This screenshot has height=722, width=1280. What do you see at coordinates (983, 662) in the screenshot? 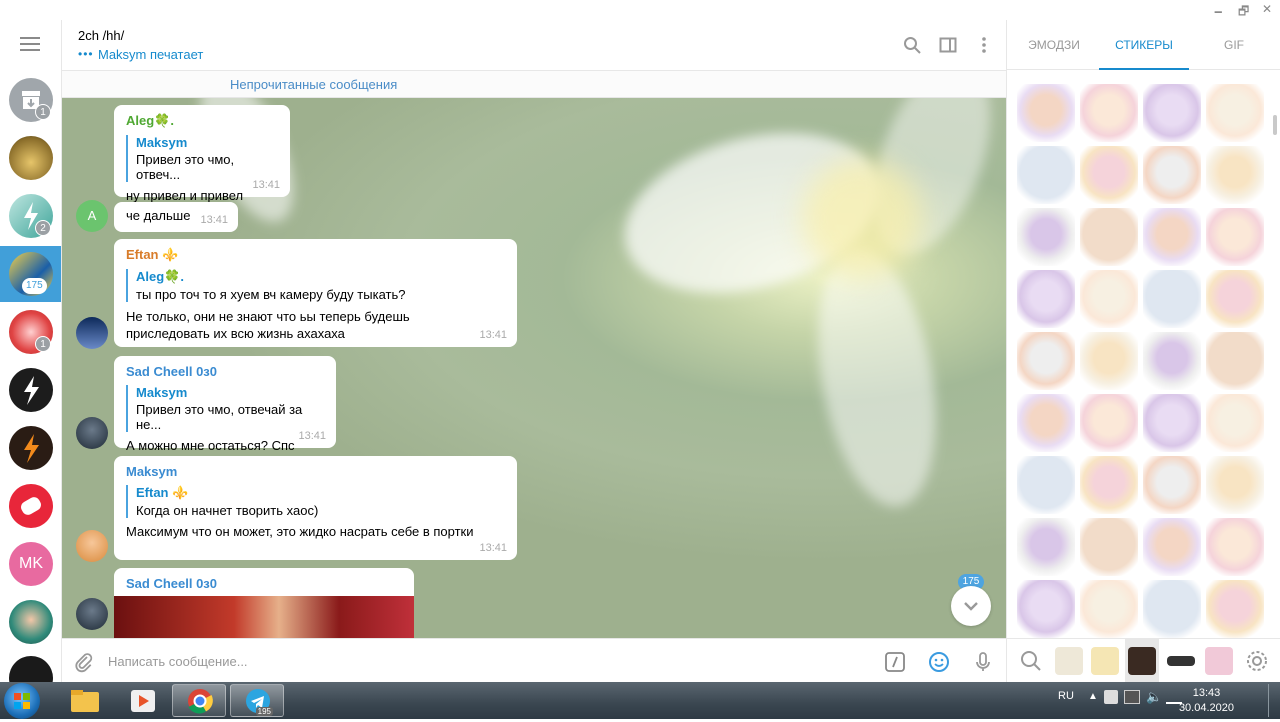
I see `microphone-icon` at bounding box center [983, 662].